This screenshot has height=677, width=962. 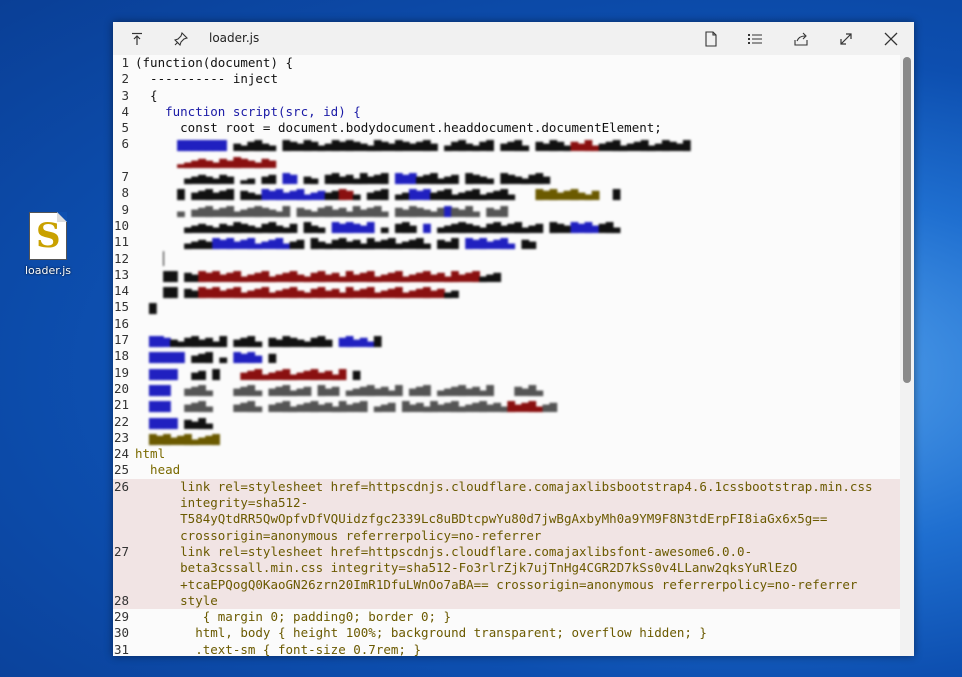 What do you see at coordinates (125, 79) in the screenshot?
I see `line-number: 2` at bounding box center [125, 79].